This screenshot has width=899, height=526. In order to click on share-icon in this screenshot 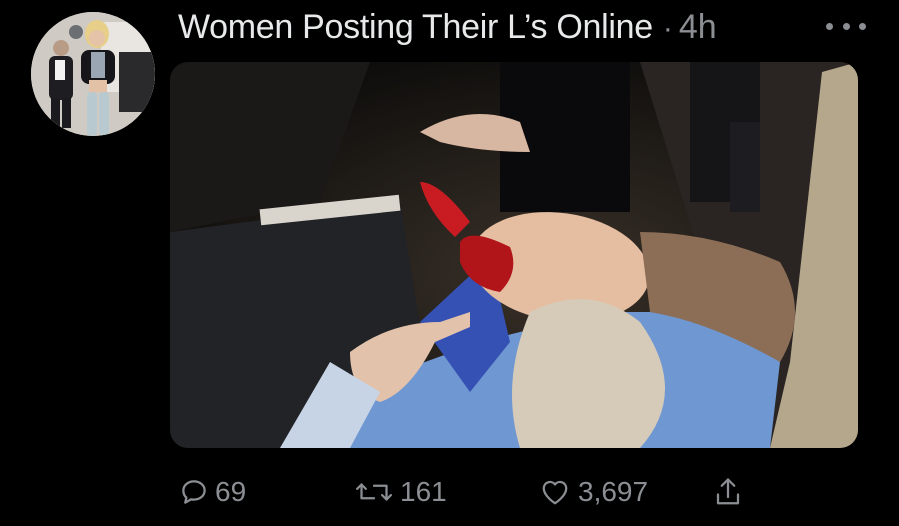, I will do `click(728, 491)`.